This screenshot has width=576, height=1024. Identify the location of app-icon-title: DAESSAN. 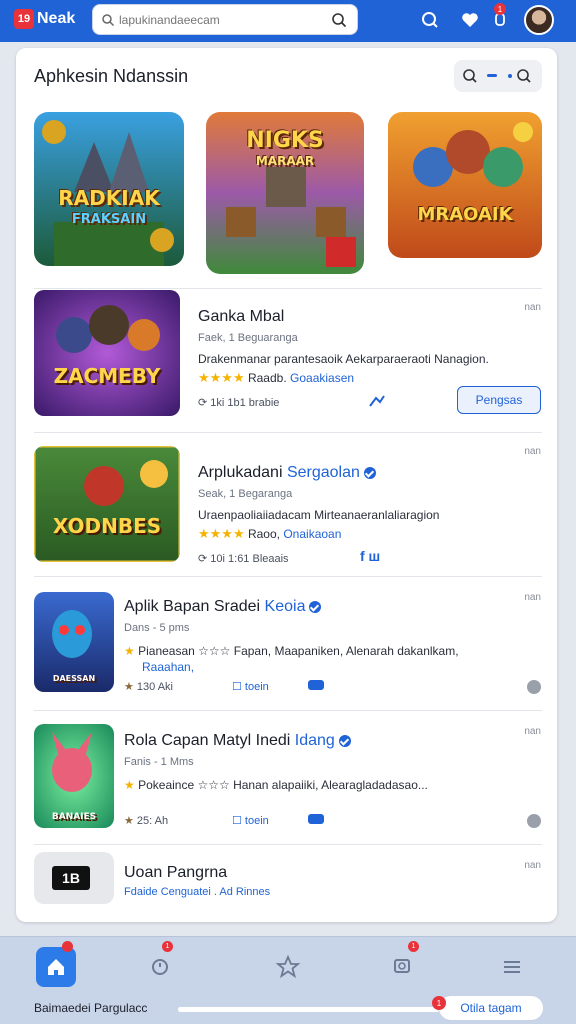
(74, 678).